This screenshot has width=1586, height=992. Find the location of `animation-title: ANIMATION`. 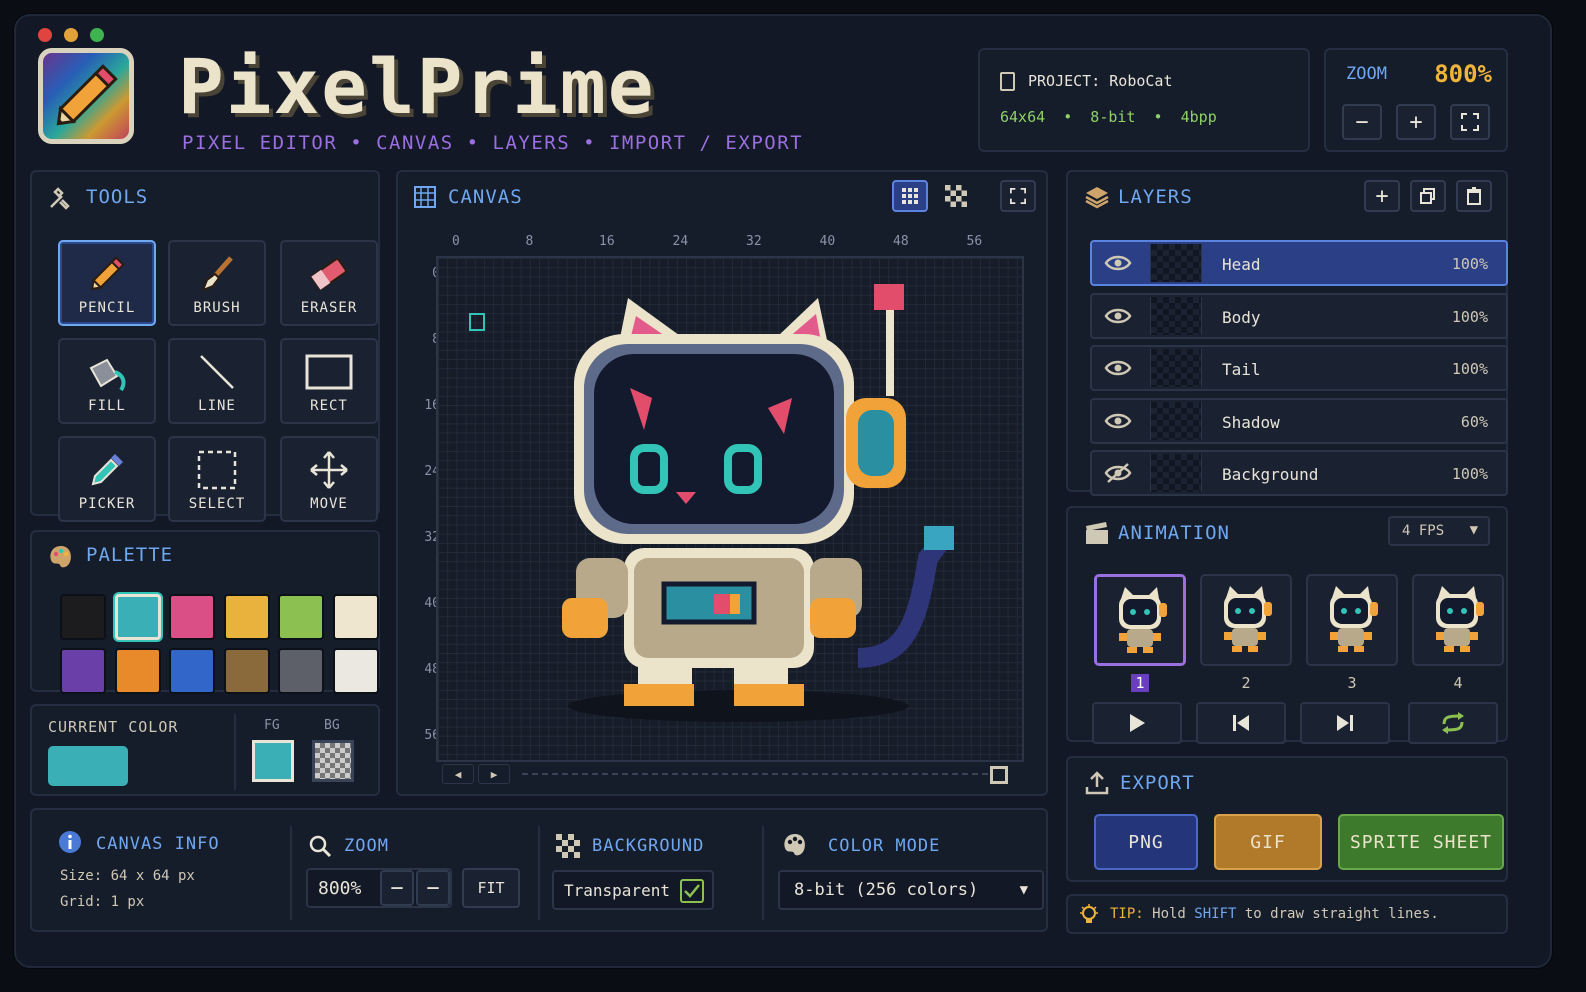

animation-title: ANIMATION is located at coordinates (1174, 533).